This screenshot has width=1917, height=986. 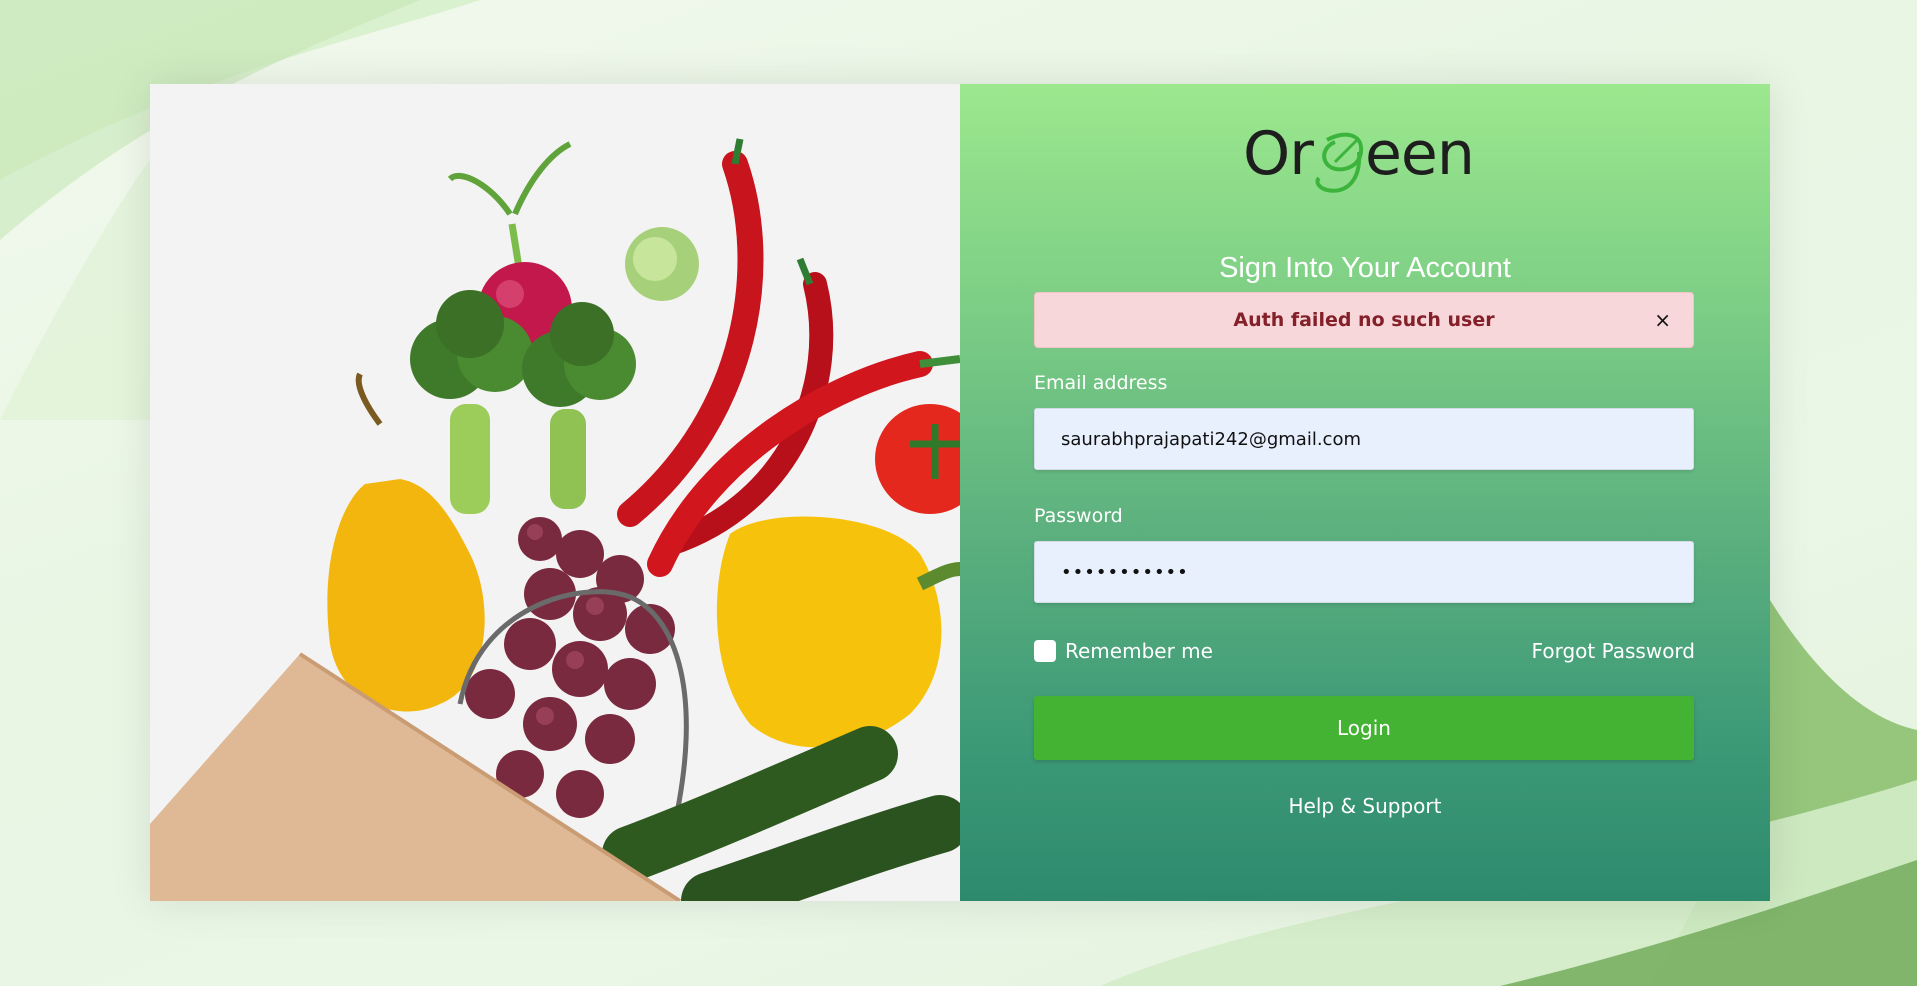 I want to click on email-field, so click(x=1364, y=439).